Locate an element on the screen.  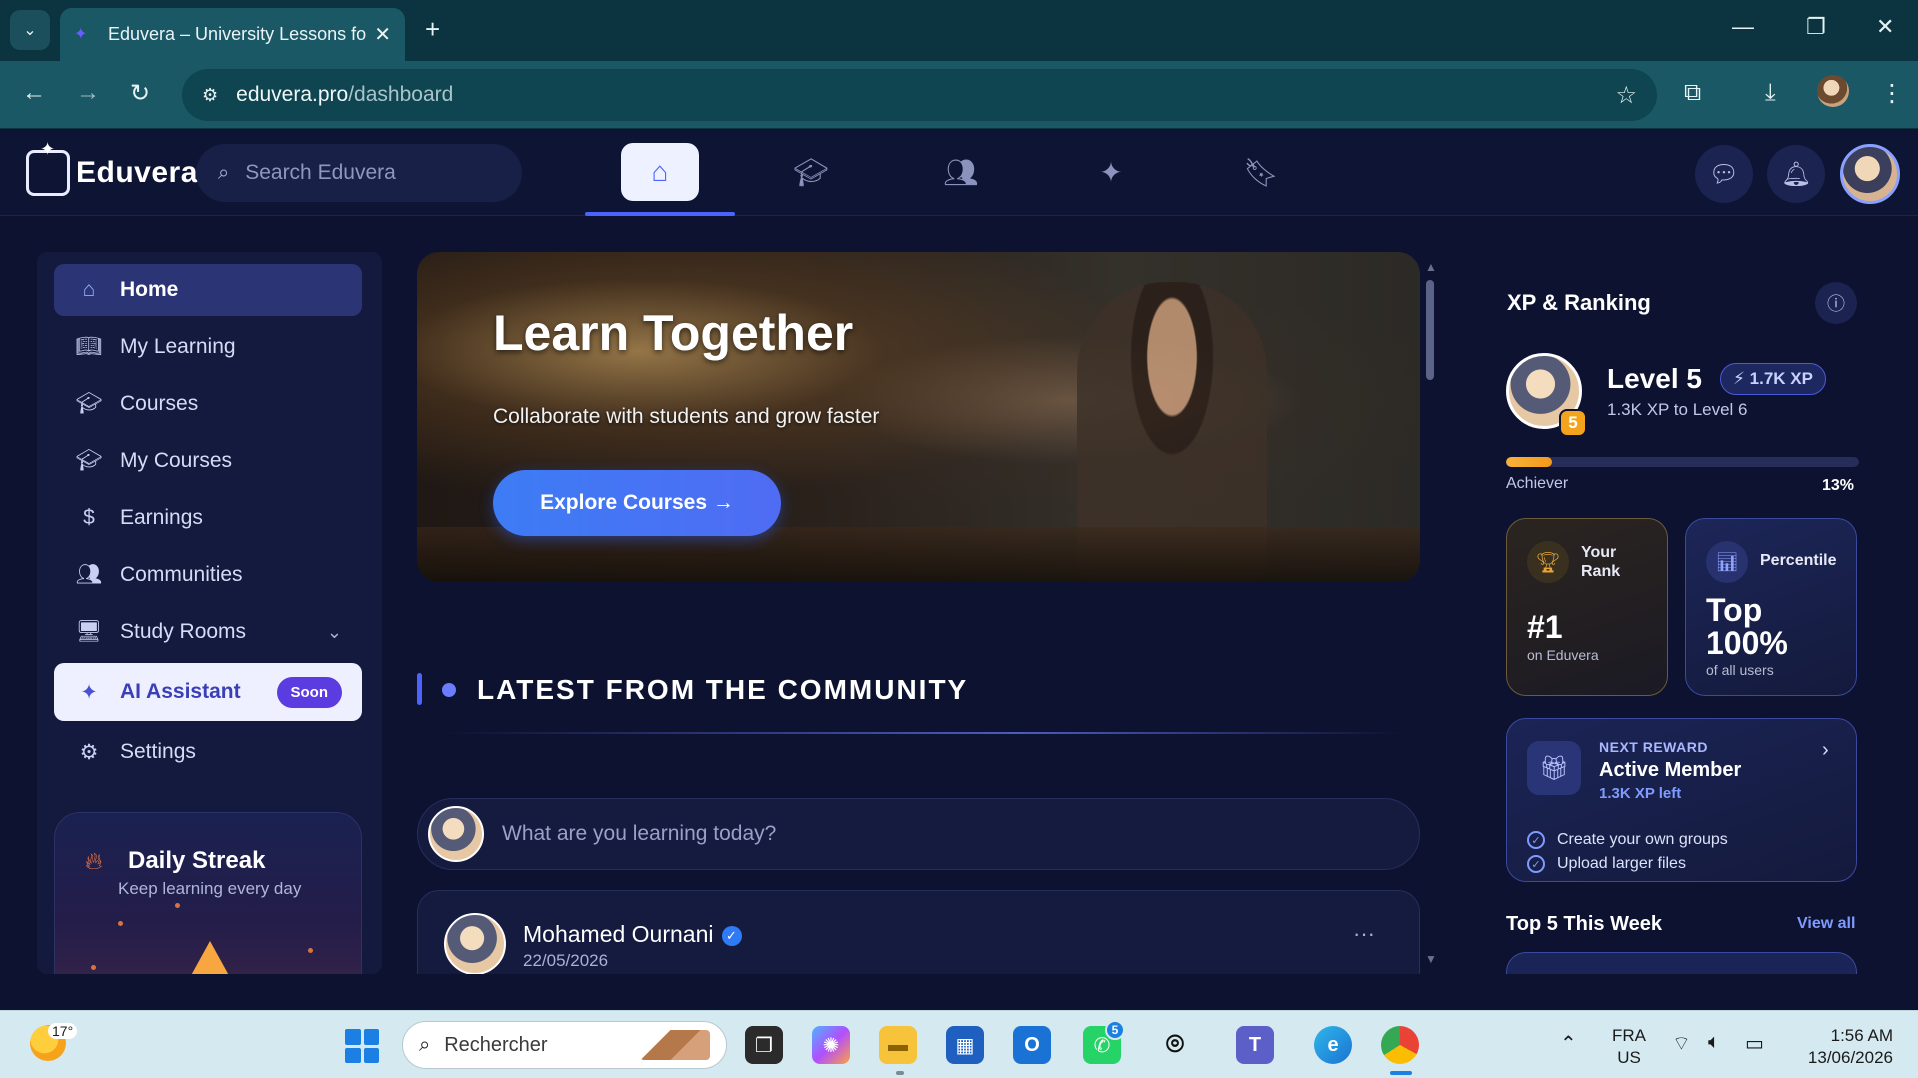
url-path: /dashboard is located at coordinates (401, 94).